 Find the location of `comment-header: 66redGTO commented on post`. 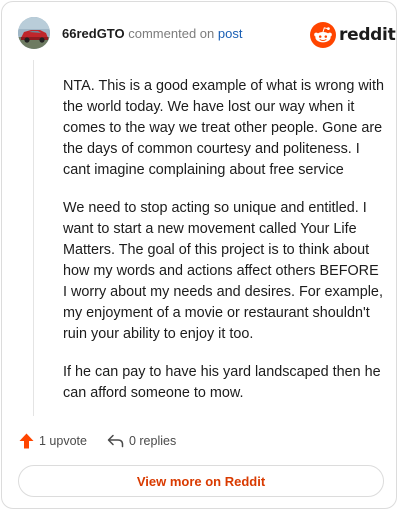

comment-header: 66redGTO commented on post is located at coordinates (152, 34).